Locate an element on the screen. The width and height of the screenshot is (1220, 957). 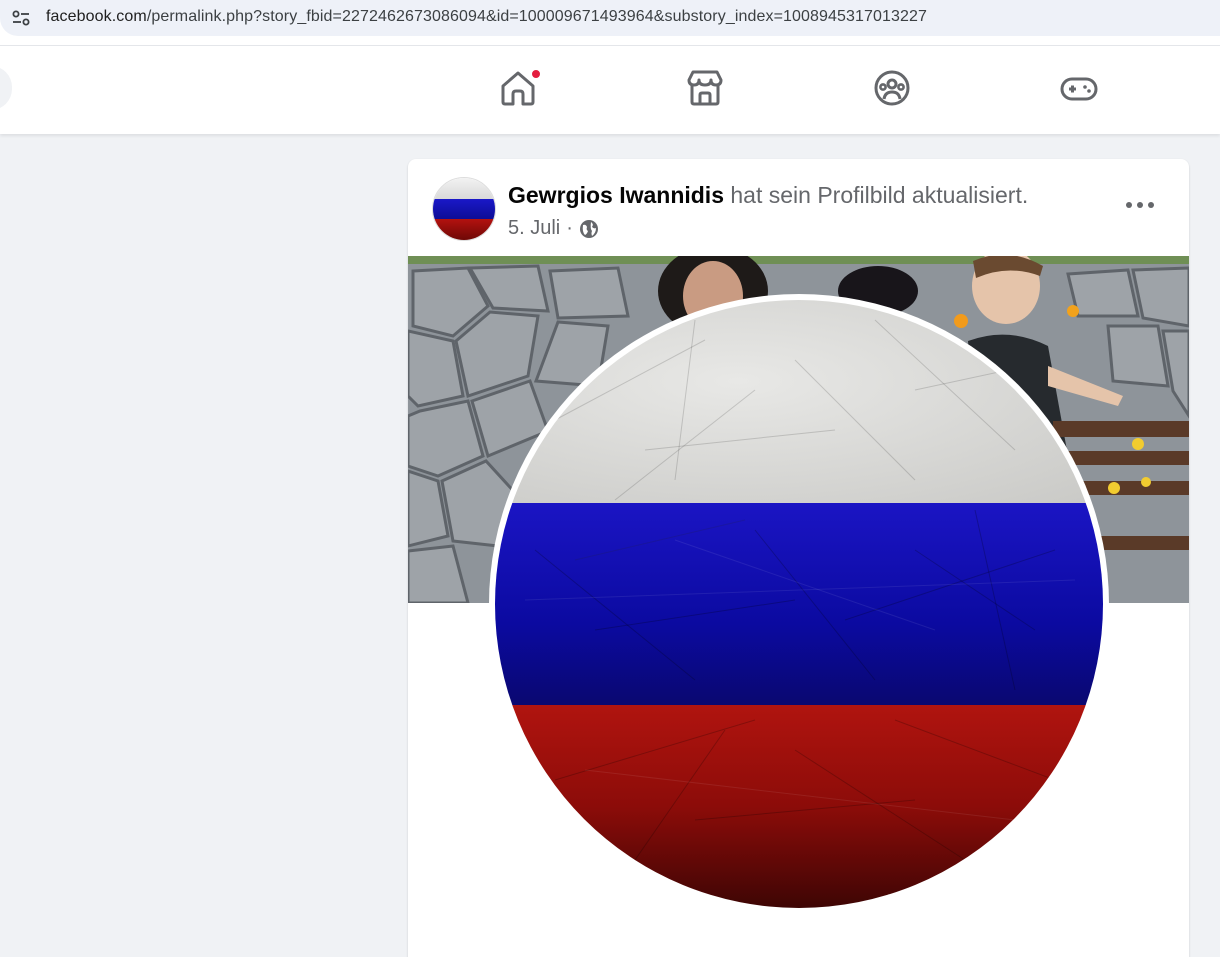
more-options-button is located at coordinates (1140, 205).